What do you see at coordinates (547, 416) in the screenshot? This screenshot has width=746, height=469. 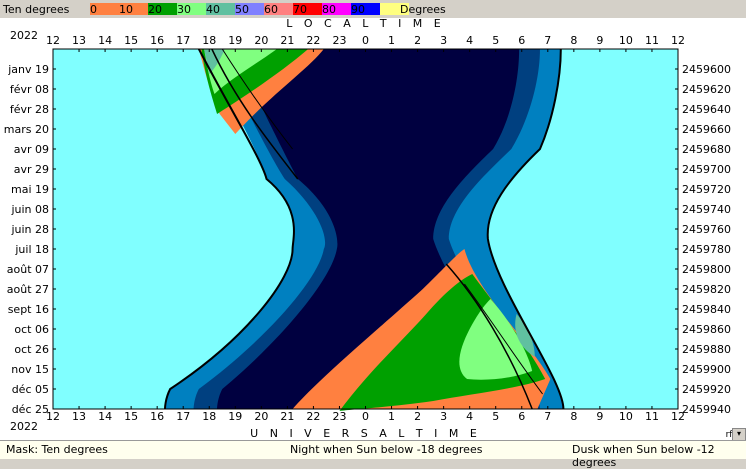 I see `hour-tick-bottom: 7` at bounding box center [547, 416].